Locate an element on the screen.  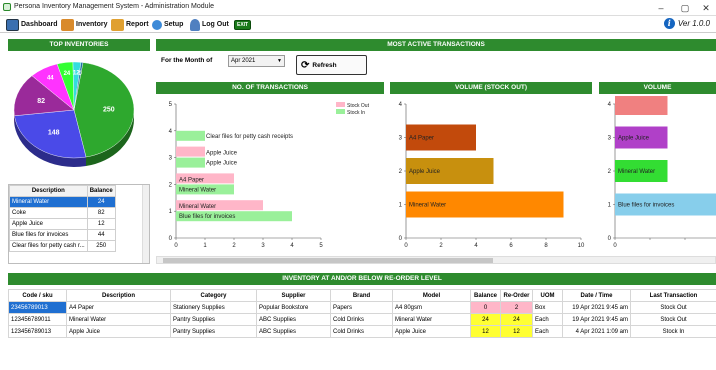
menu-logout: Log Out is located at coordinates (209, 24).